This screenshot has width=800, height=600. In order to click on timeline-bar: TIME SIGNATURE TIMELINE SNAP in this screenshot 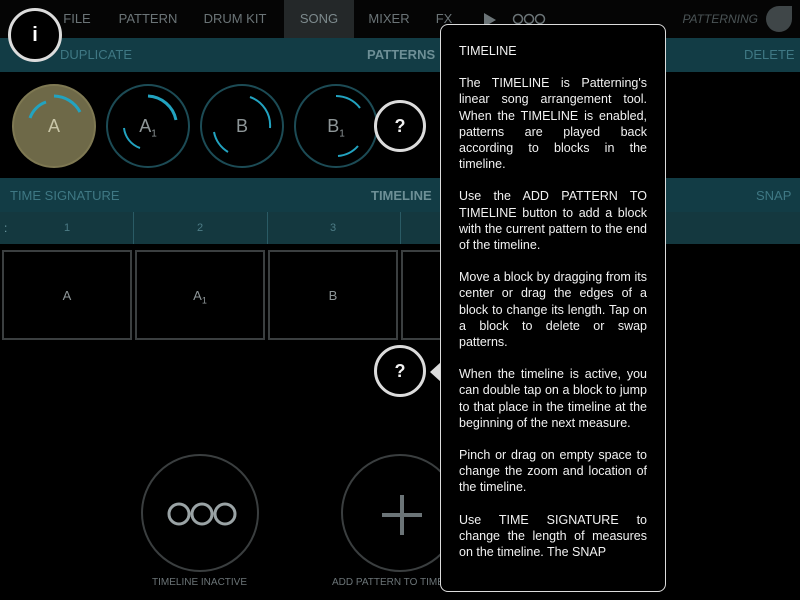, I will do `click(400, 195)`.